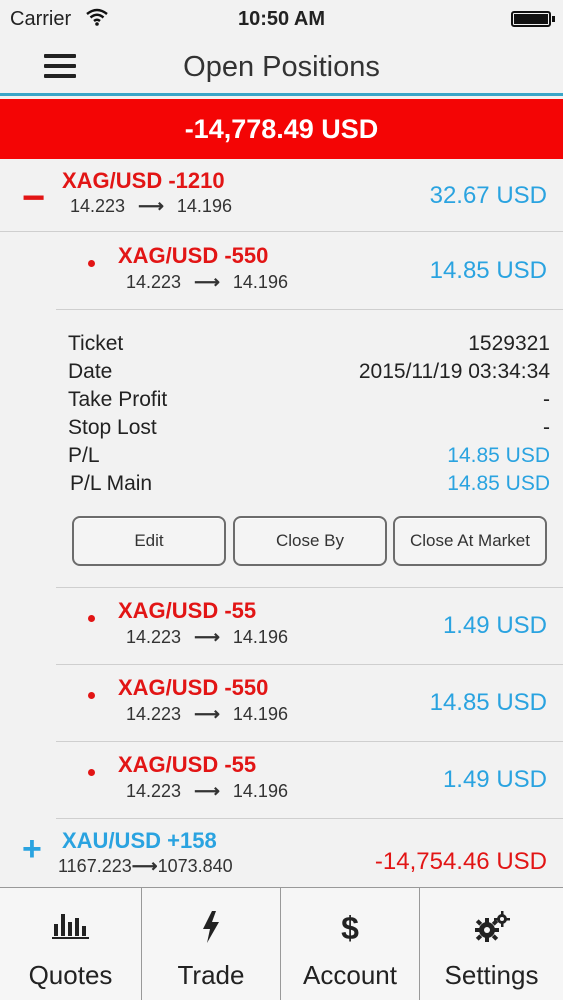  What do you see at coordinates (309, 346) in the screenshot?
I see `detail-row-ticket: Ticket 1529321` at bounding box center [309, 346].